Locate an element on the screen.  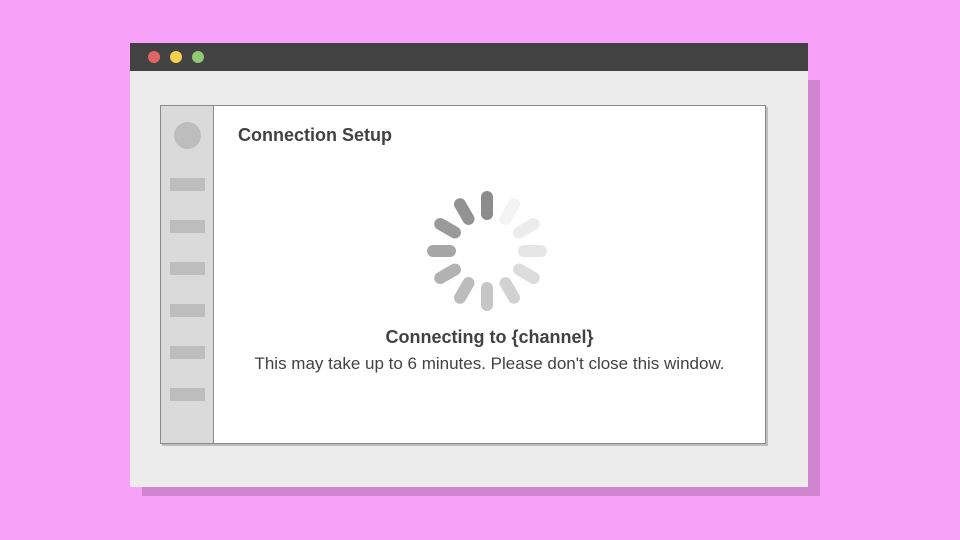
page-title: Connection Setup is located at coordinates (315, 135).